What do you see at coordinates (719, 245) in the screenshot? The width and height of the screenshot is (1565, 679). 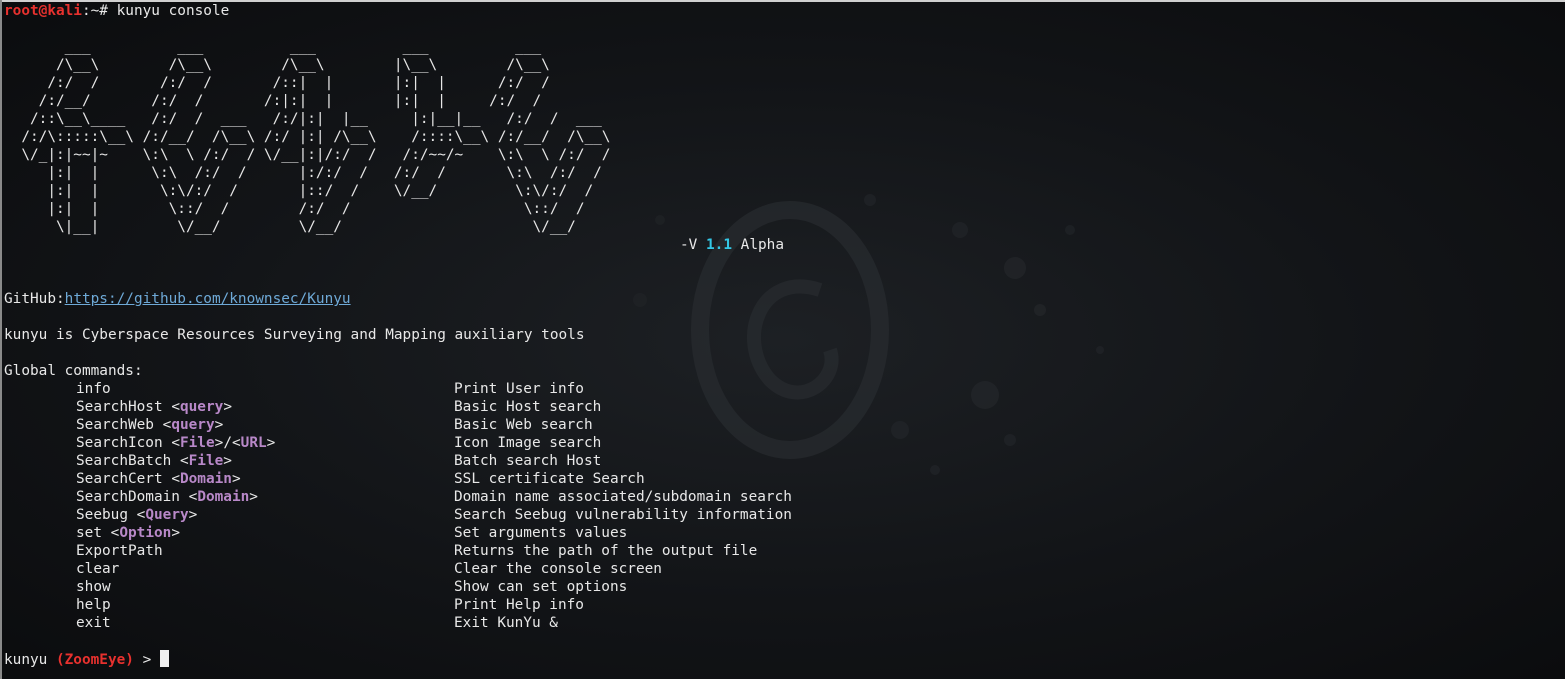 I see `version-number: 1.1` at bounding box center [719, 245].